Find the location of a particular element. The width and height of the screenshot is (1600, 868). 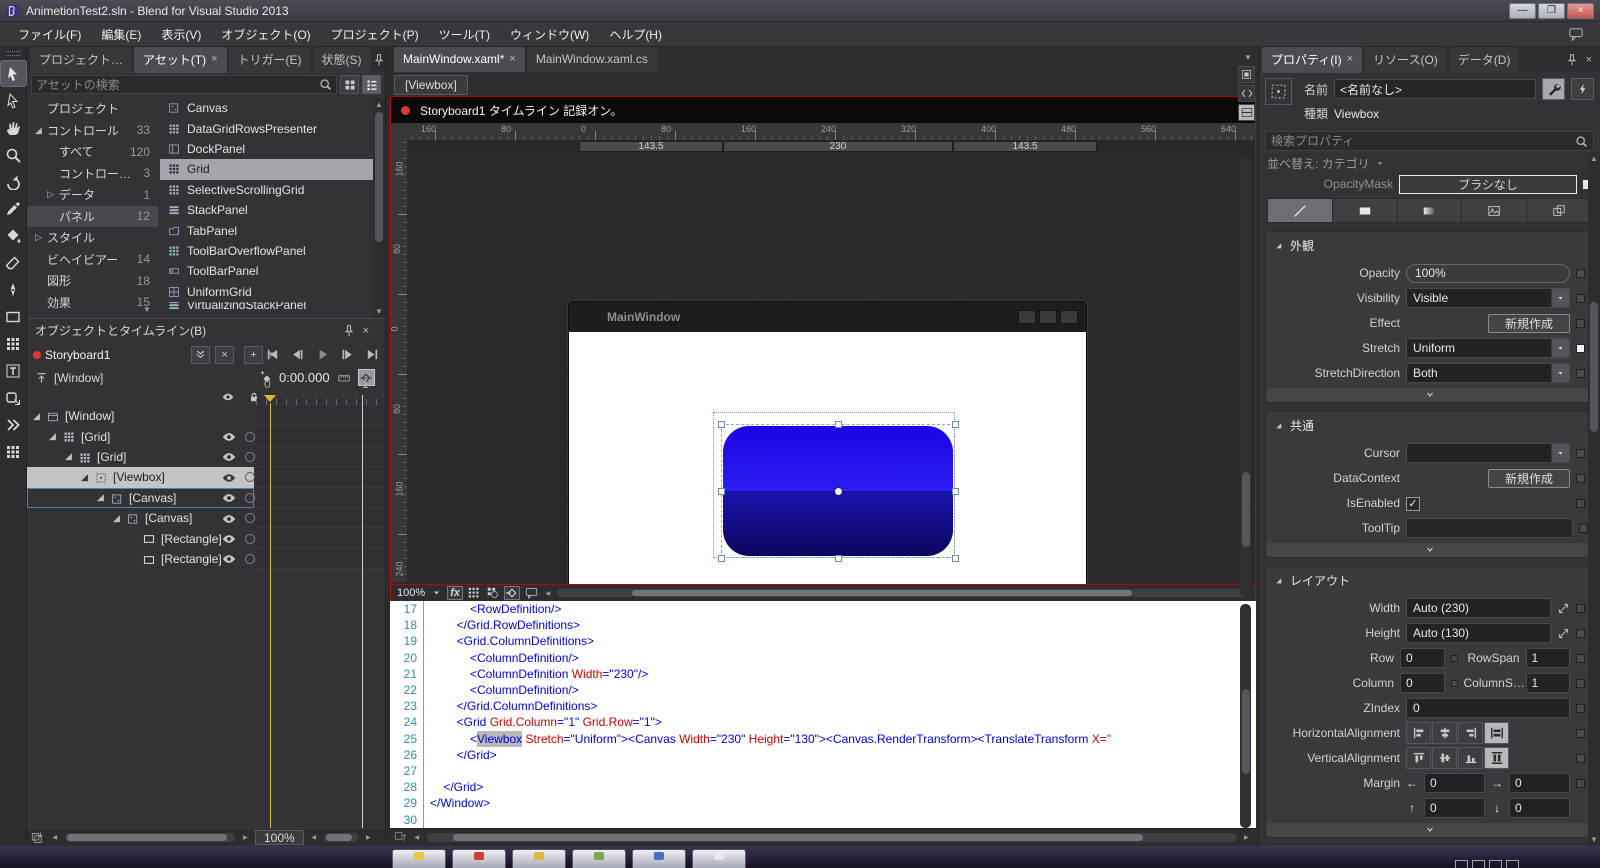

asset-item: TabPanel is located at coordinates (266, 230).